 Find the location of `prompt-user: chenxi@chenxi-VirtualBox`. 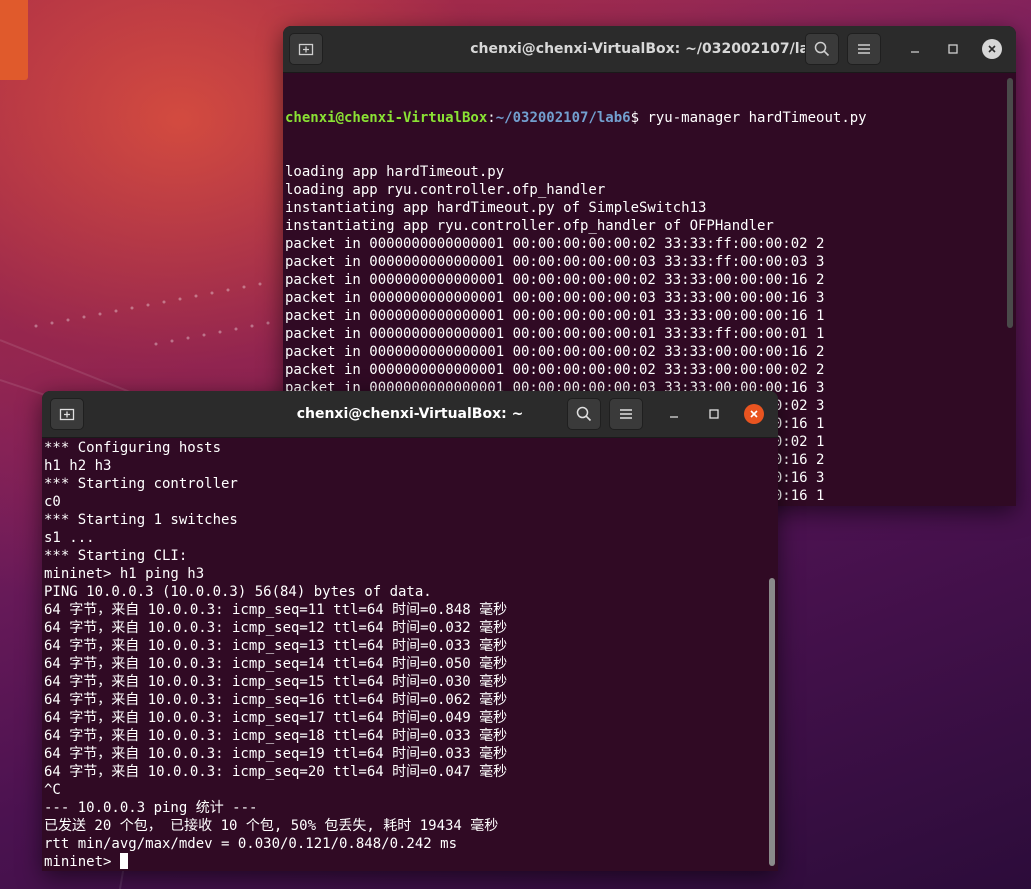

prompt-user: chenxi@chenxi-VirtualBox is located at coordinates (386, 118).